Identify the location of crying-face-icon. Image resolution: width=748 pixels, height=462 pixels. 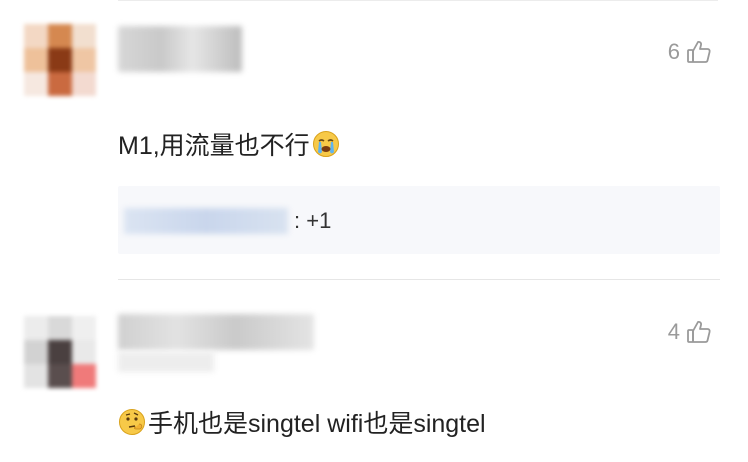
(326, 144).